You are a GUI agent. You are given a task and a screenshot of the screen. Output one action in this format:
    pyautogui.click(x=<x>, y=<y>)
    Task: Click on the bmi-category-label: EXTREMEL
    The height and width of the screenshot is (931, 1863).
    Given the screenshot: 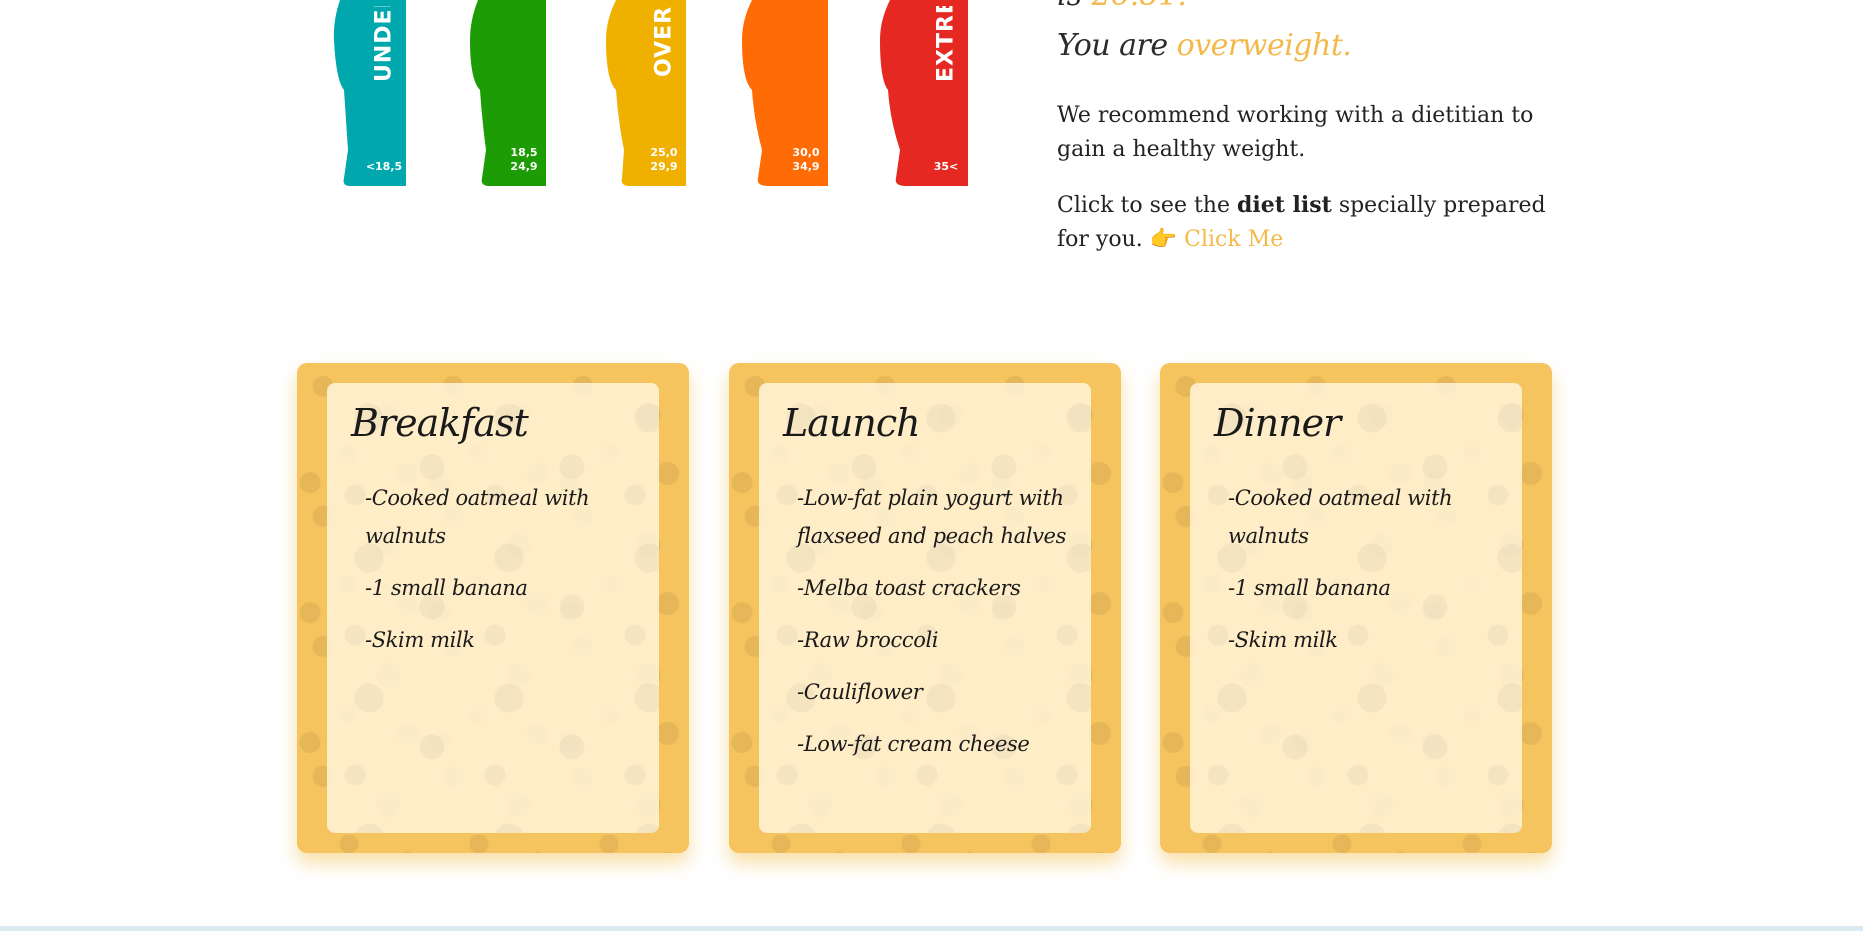 What is the action you would take?
    pyautogui.click(x=946, y=44)
    